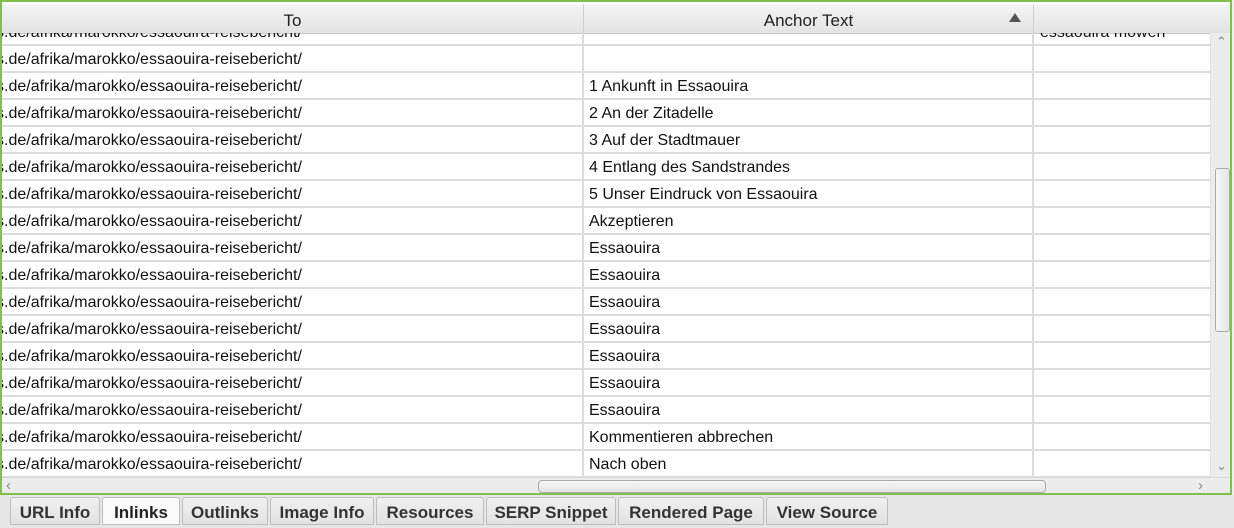 This screenshot has width=1234, height=528. I want to click on cell-anchor-text: 4 Entlang des Sandstrandes, so click(809, 166).